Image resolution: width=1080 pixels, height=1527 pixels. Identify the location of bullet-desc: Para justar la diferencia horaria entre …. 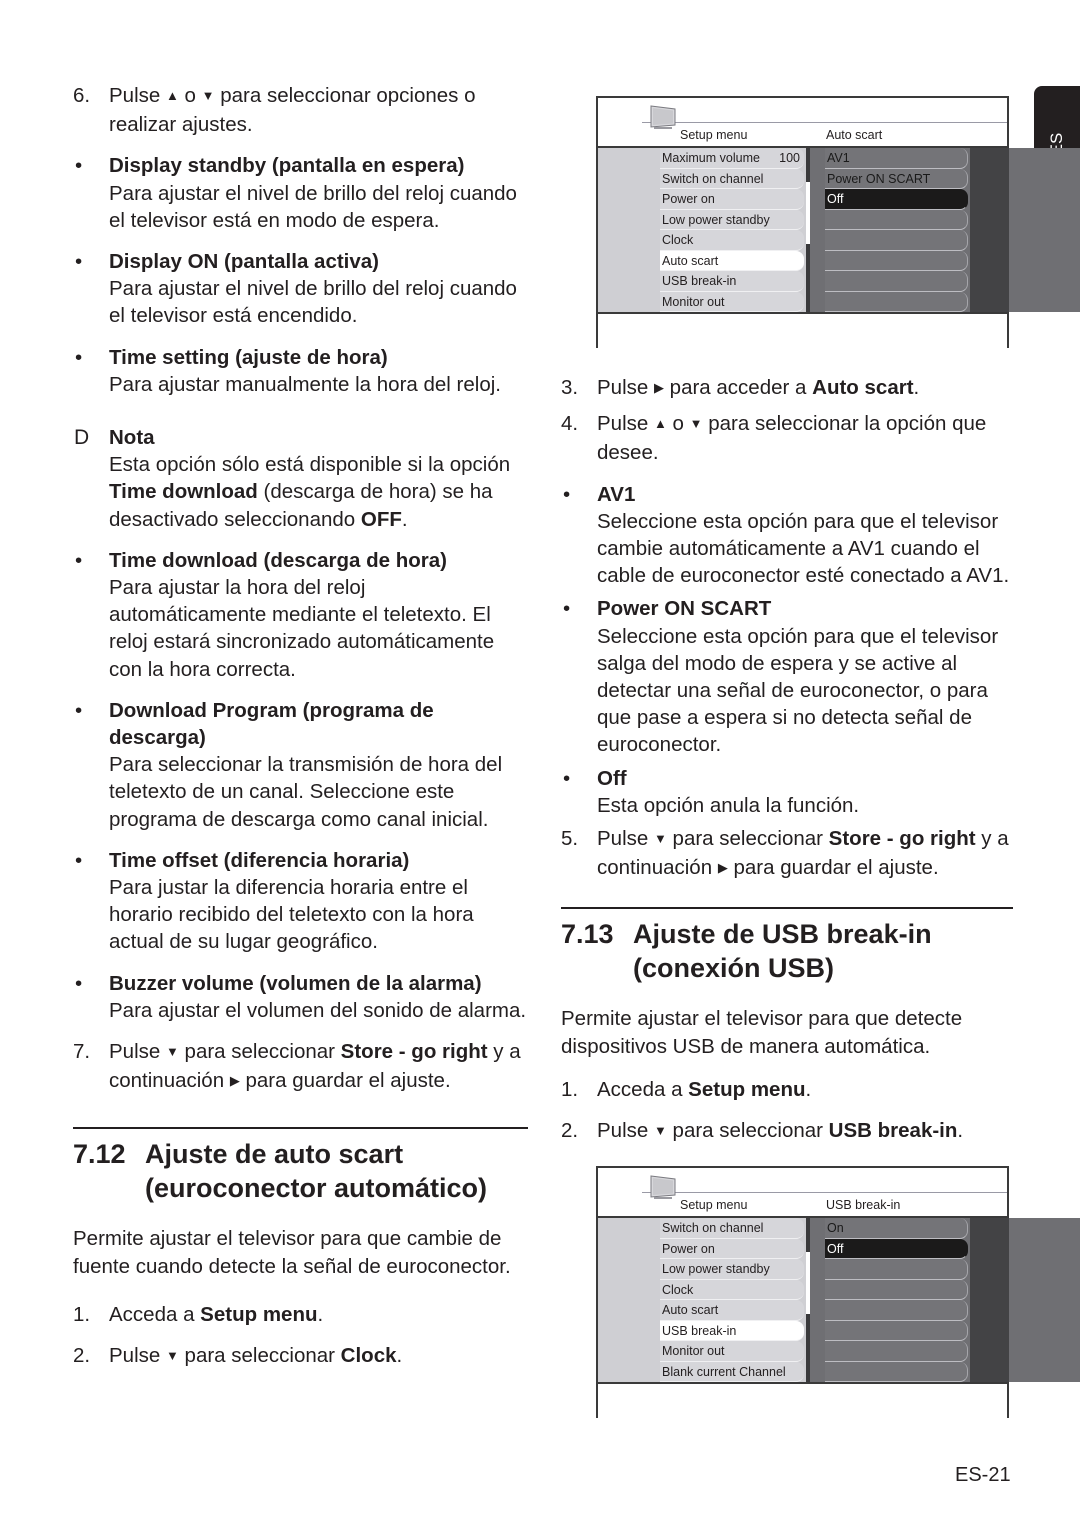
(291, 915).